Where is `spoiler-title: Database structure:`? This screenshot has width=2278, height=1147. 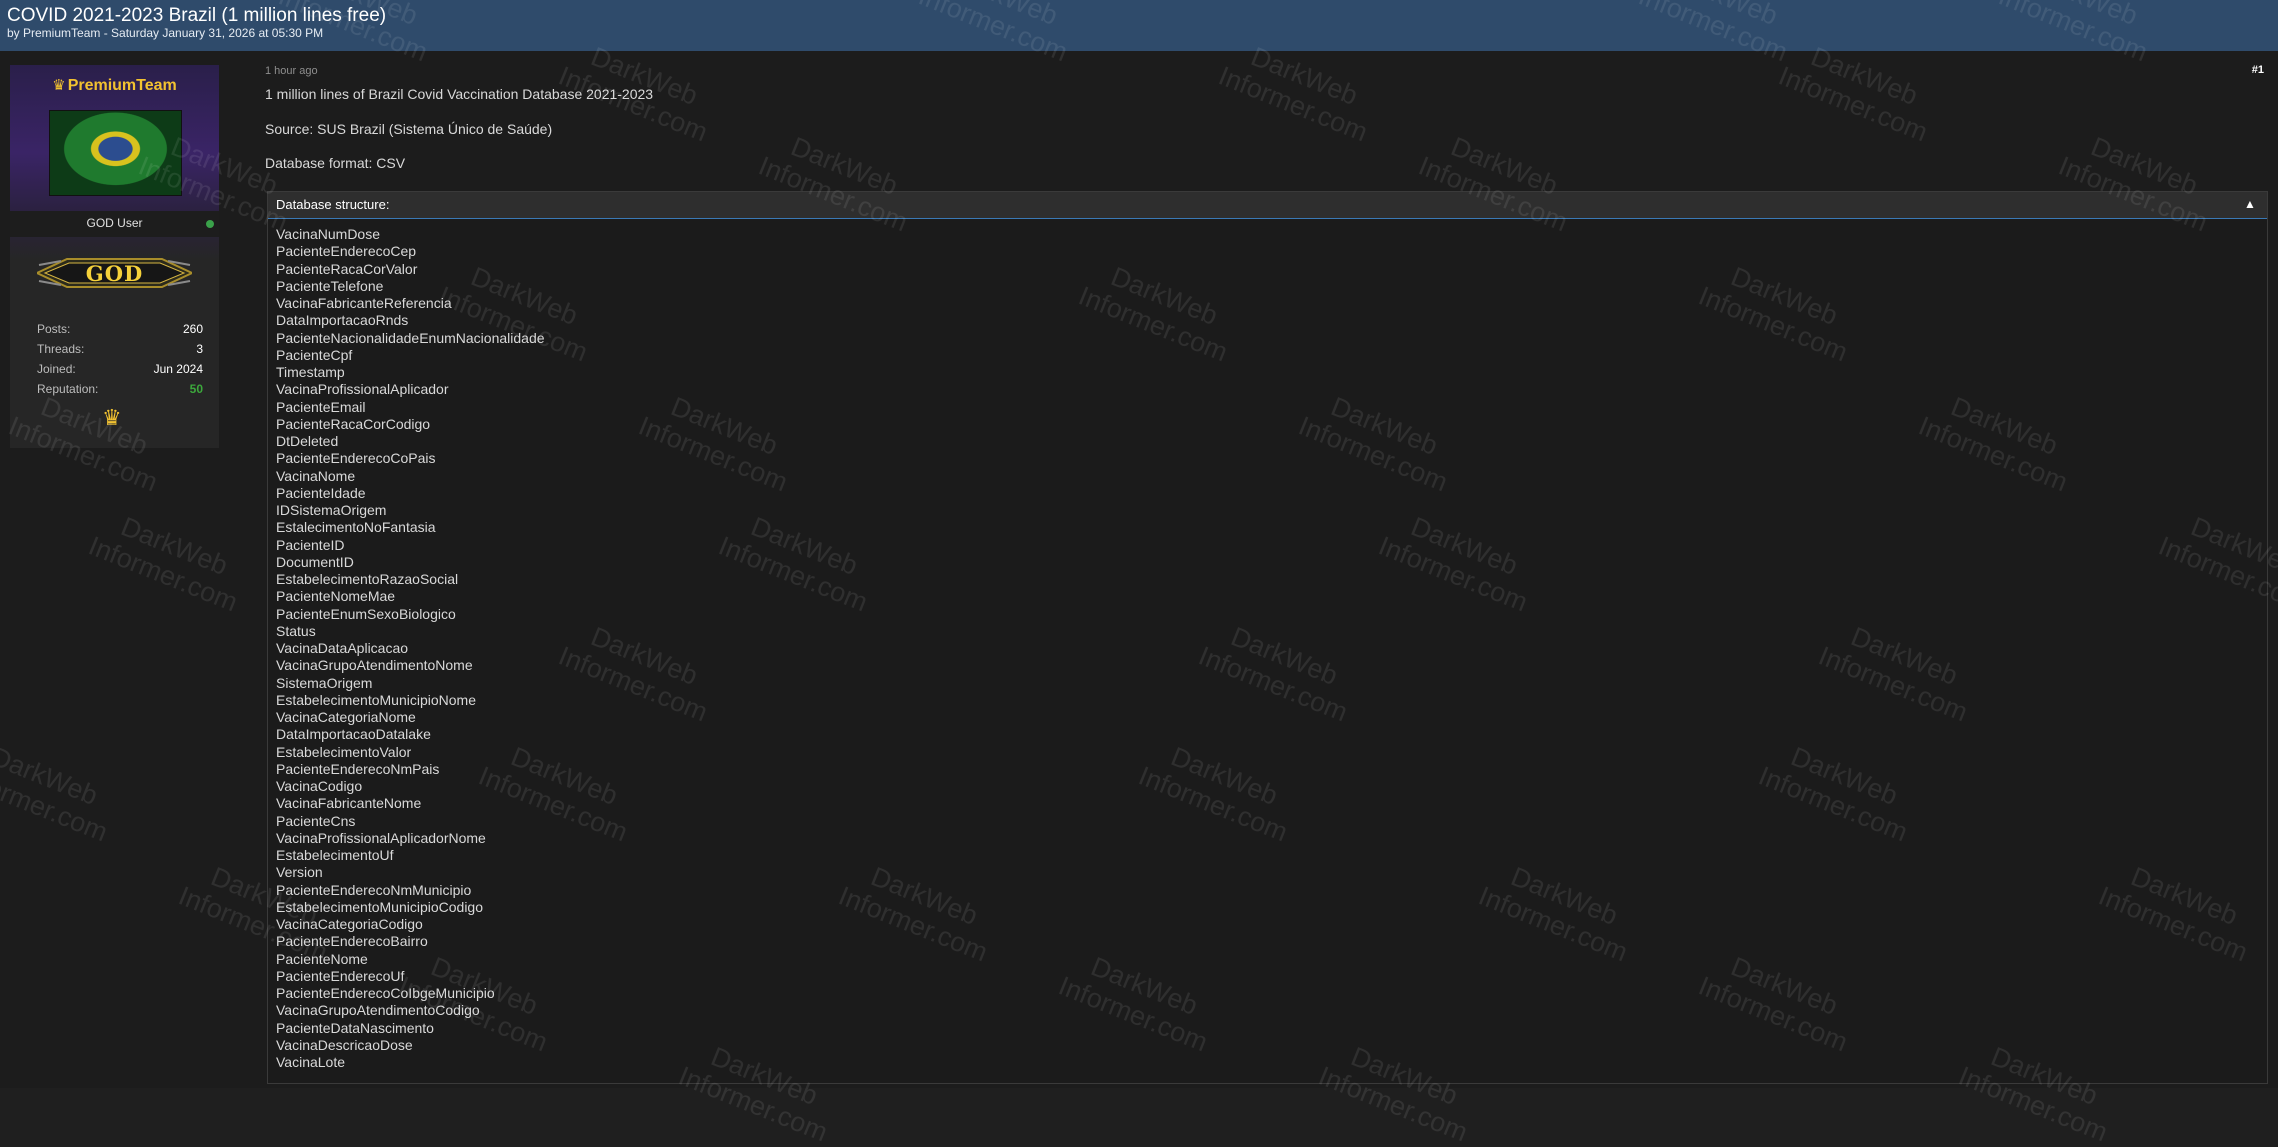
spoiler-title: Database structure: is located at coordinates (333, 204).